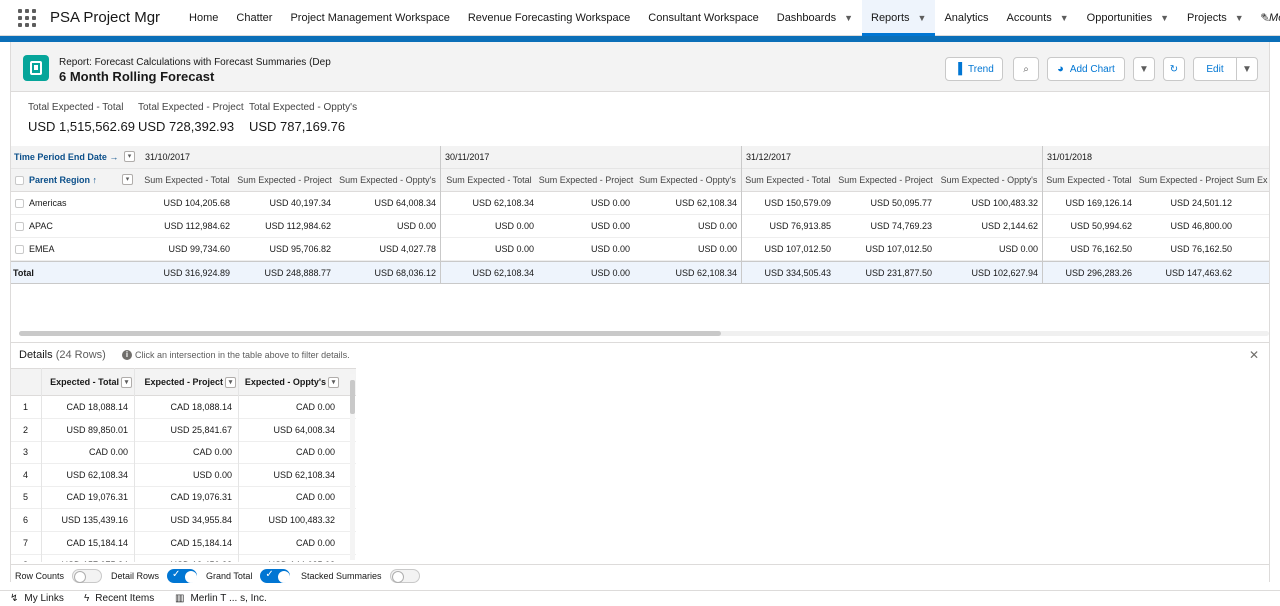  I want to click on nav-item-accounts: Accounts ▼, so click(1037, 18).